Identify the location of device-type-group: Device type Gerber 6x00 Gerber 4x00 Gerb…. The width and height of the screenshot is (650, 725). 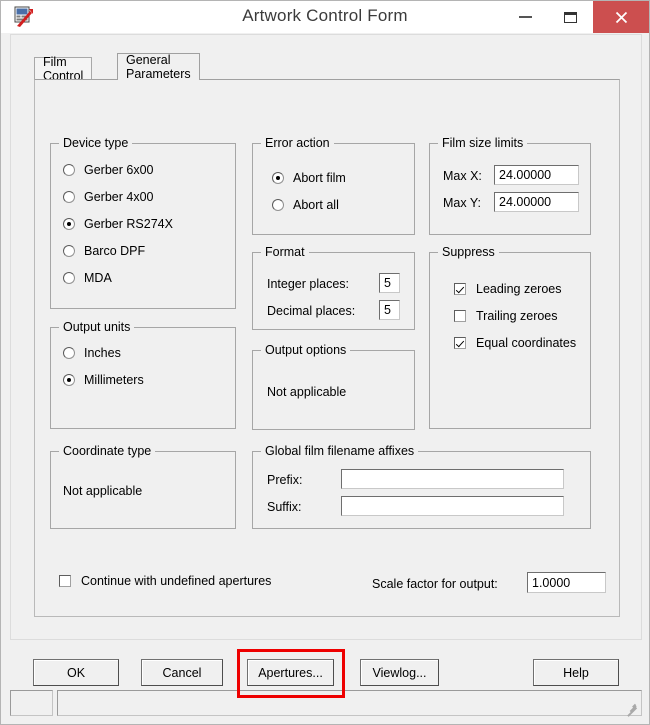
(143, 222).